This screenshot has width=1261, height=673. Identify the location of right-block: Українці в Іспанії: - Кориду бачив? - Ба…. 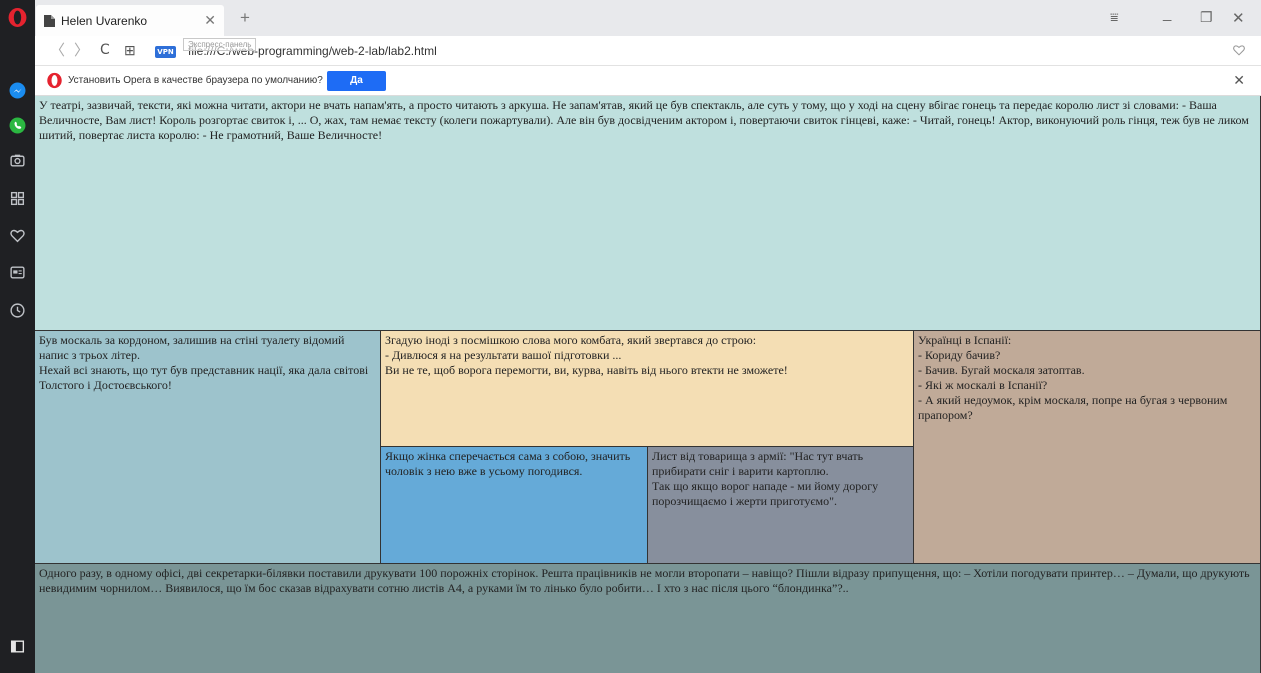
(1087, 447).